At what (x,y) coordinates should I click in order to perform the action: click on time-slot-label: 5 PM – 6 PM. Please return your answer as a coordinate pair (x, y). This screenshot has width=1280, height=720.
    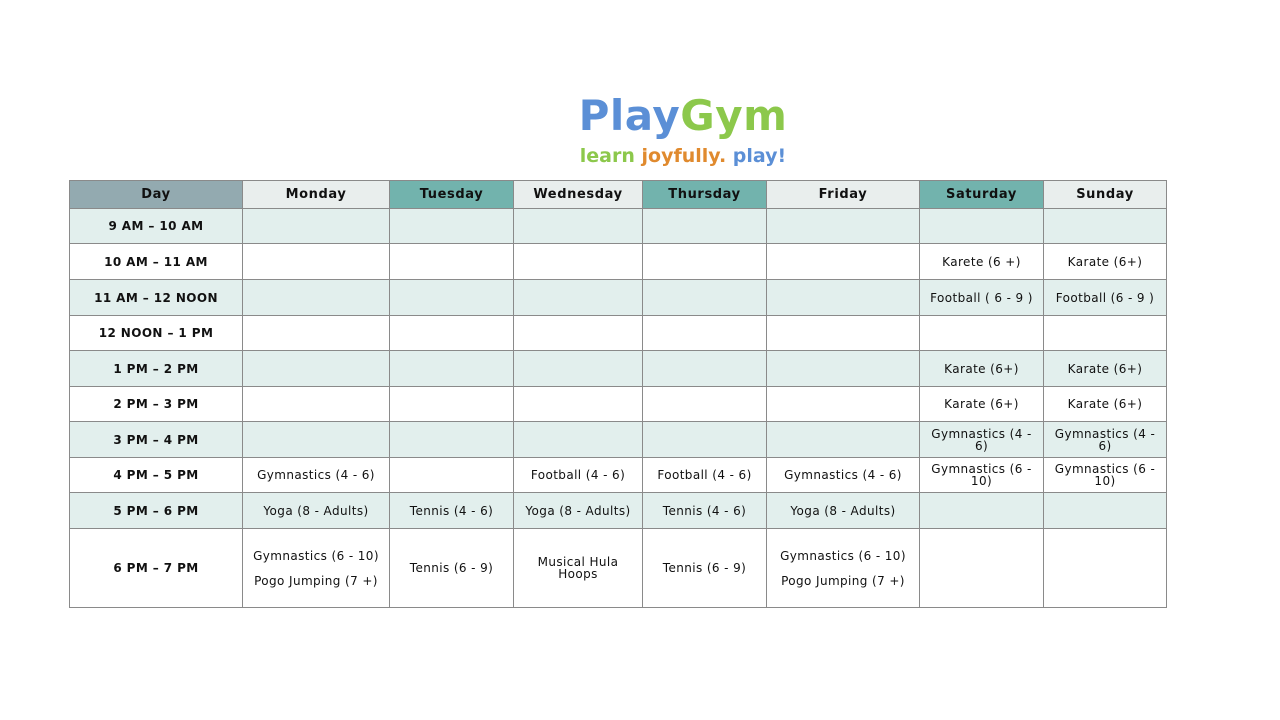
    Looking at the image, I should click on (156, 510).